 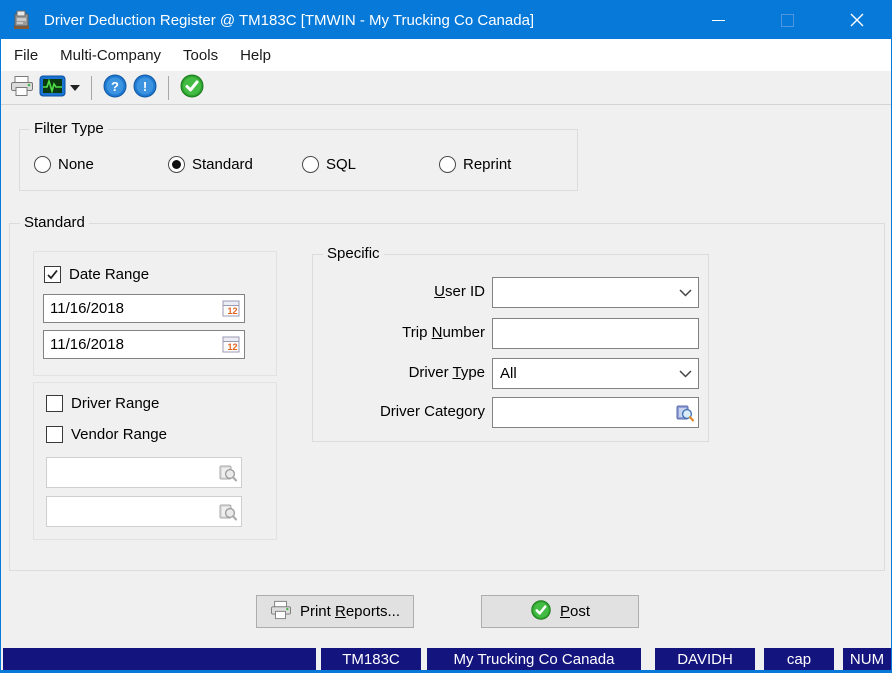 What do you see at coordinates (131, 308) in the screenshot?
I see `date-from-input` at bounding box center [131, 308].